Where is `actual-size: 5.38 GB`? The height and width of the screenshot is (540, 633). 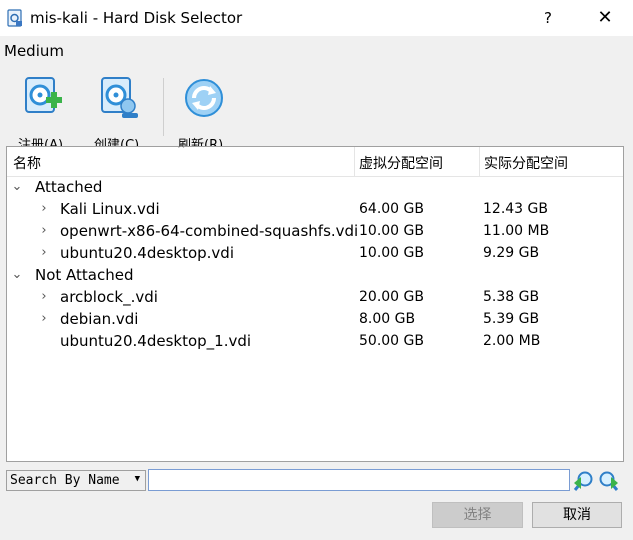 actual-size: 5.38 GB is located at coordinates (511, 297).